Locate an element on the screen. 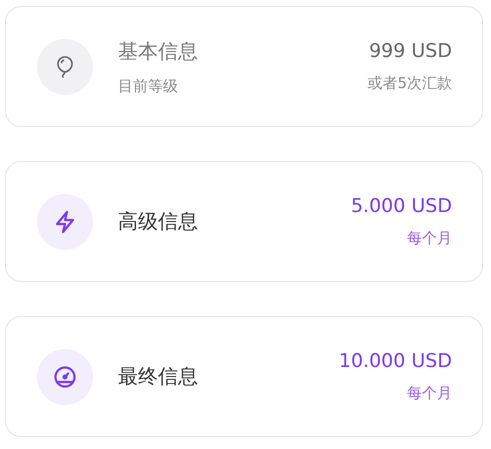 The width and height of the screenshot is (491, 449). lightning-icon is located at coordinates (65, 222).